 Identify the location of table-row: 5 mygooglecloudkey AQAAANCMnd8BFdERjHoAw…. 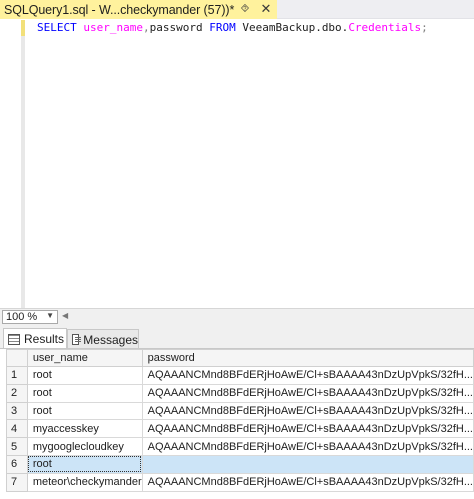
(240, 446).